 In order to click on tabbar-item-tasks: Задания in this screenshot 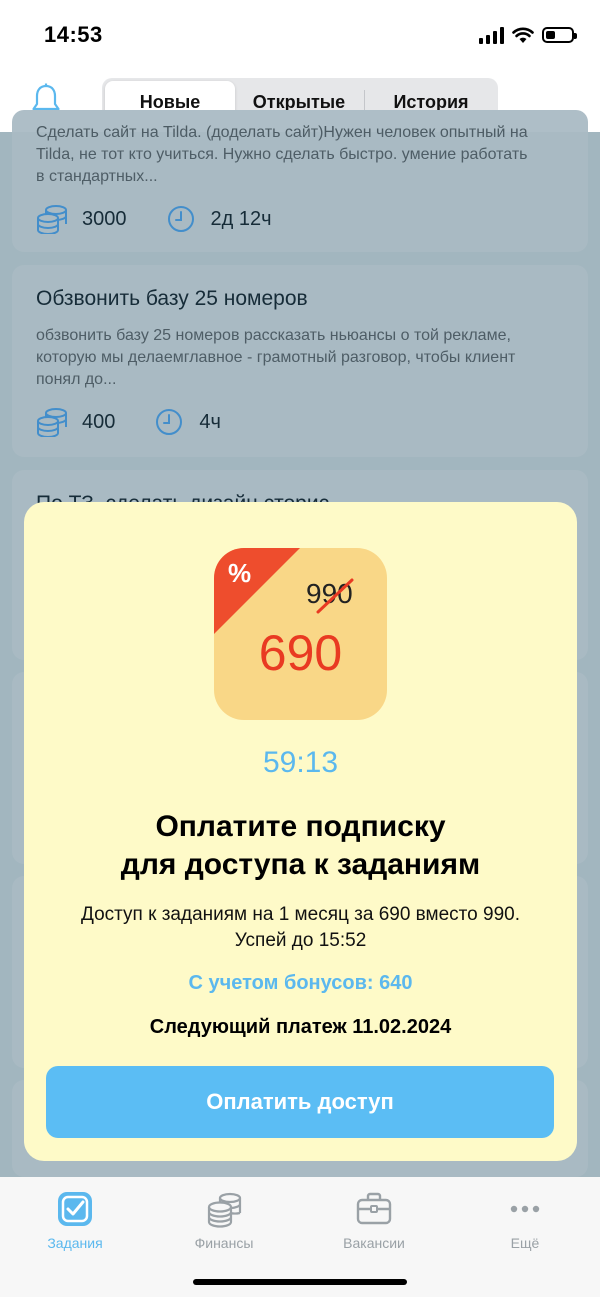, I will do `click(75, 1220)`.